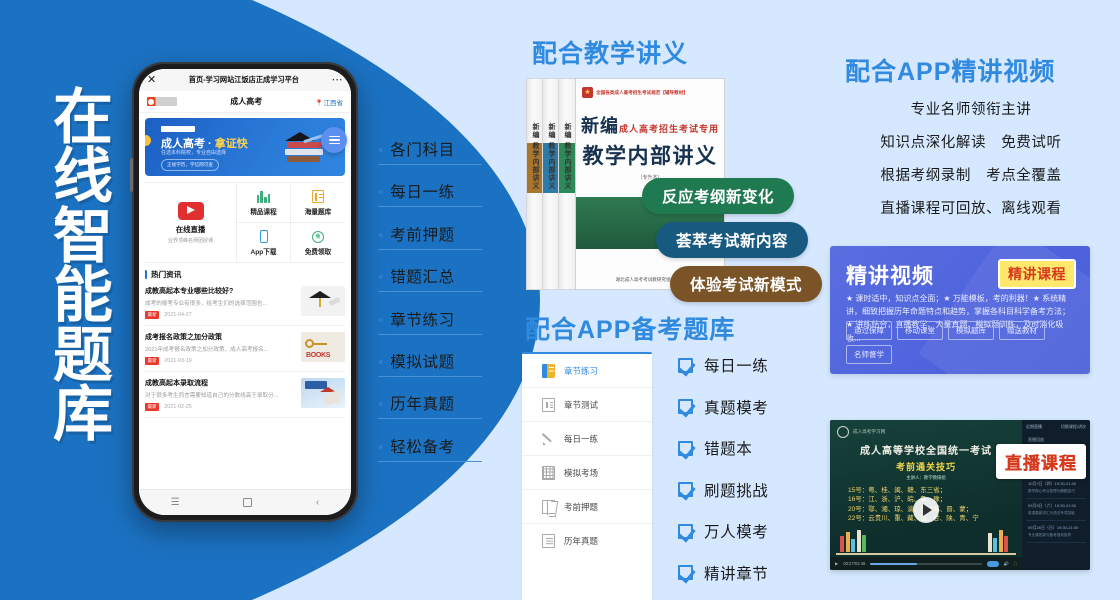 This screenshot has width=1120, height=600. Describe the element at coordinates (736, 408) in the screenshot. I see `qbank-check-label: 真题模考` at that location.